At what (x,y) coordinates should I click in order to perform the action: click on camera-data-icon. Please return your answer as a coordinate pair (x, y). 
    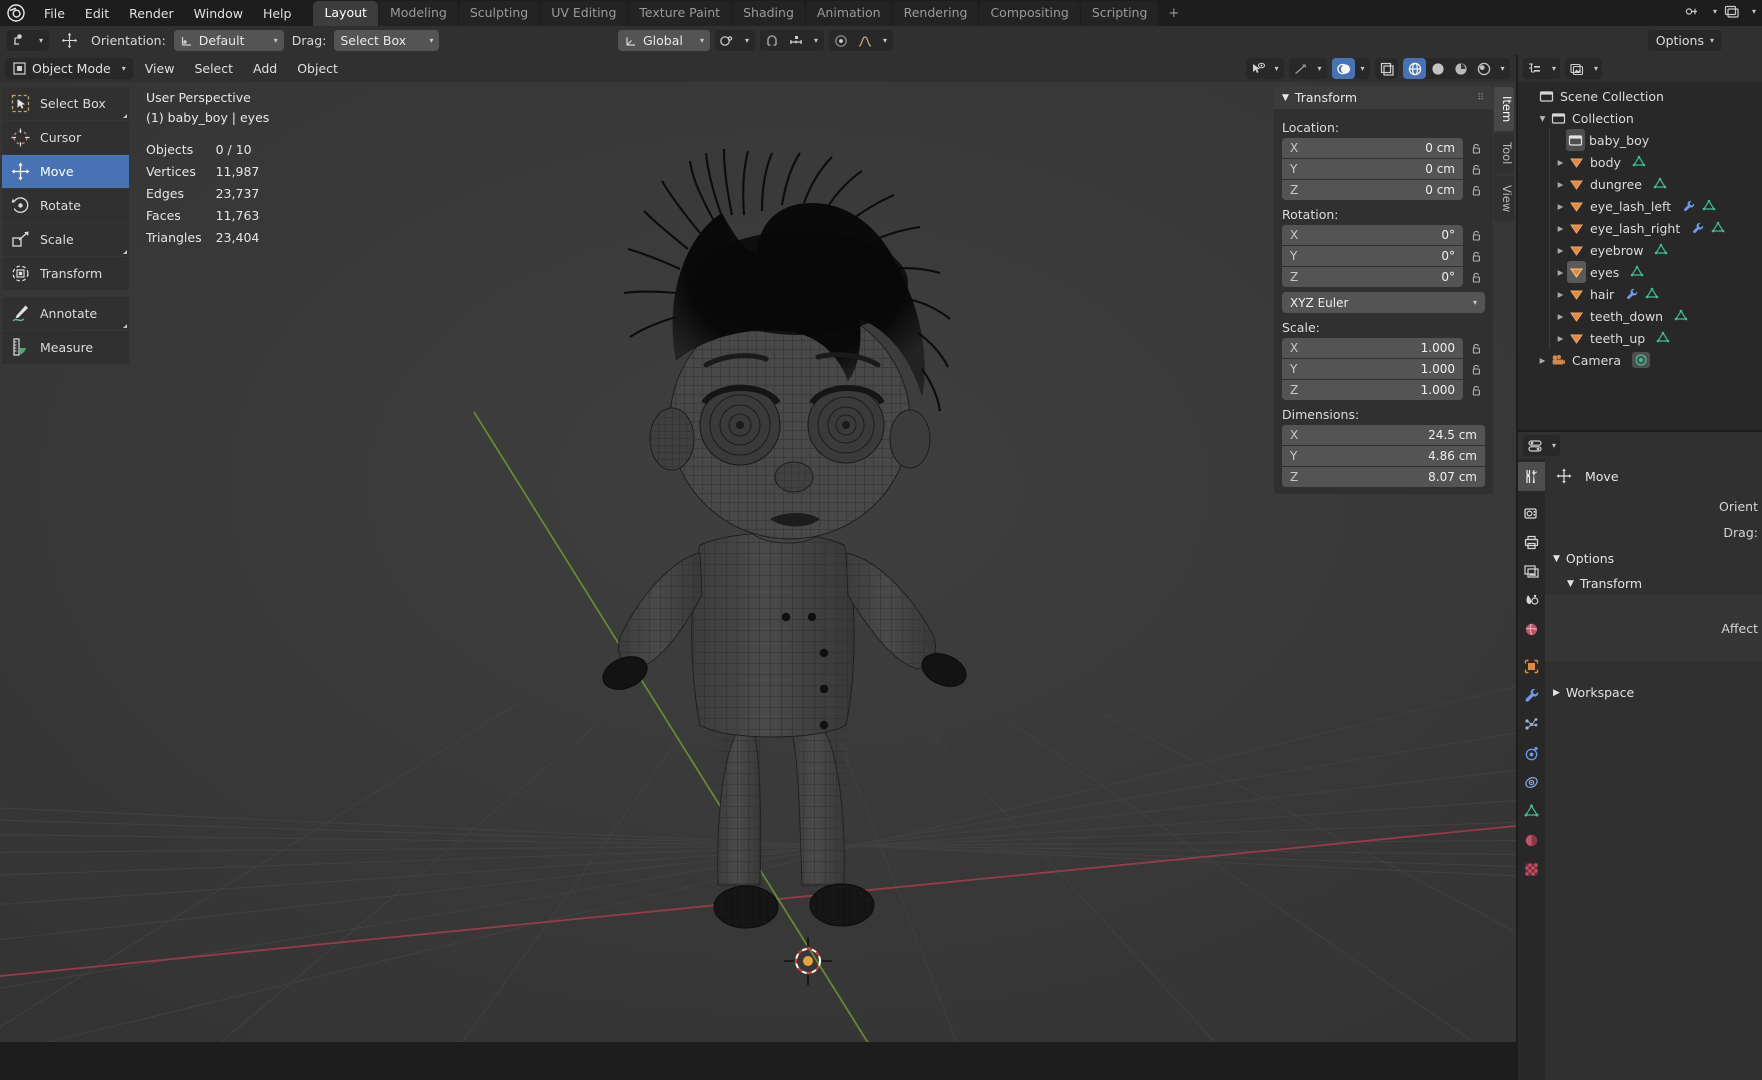
    Looking at the image, I should click on (1641, 360).